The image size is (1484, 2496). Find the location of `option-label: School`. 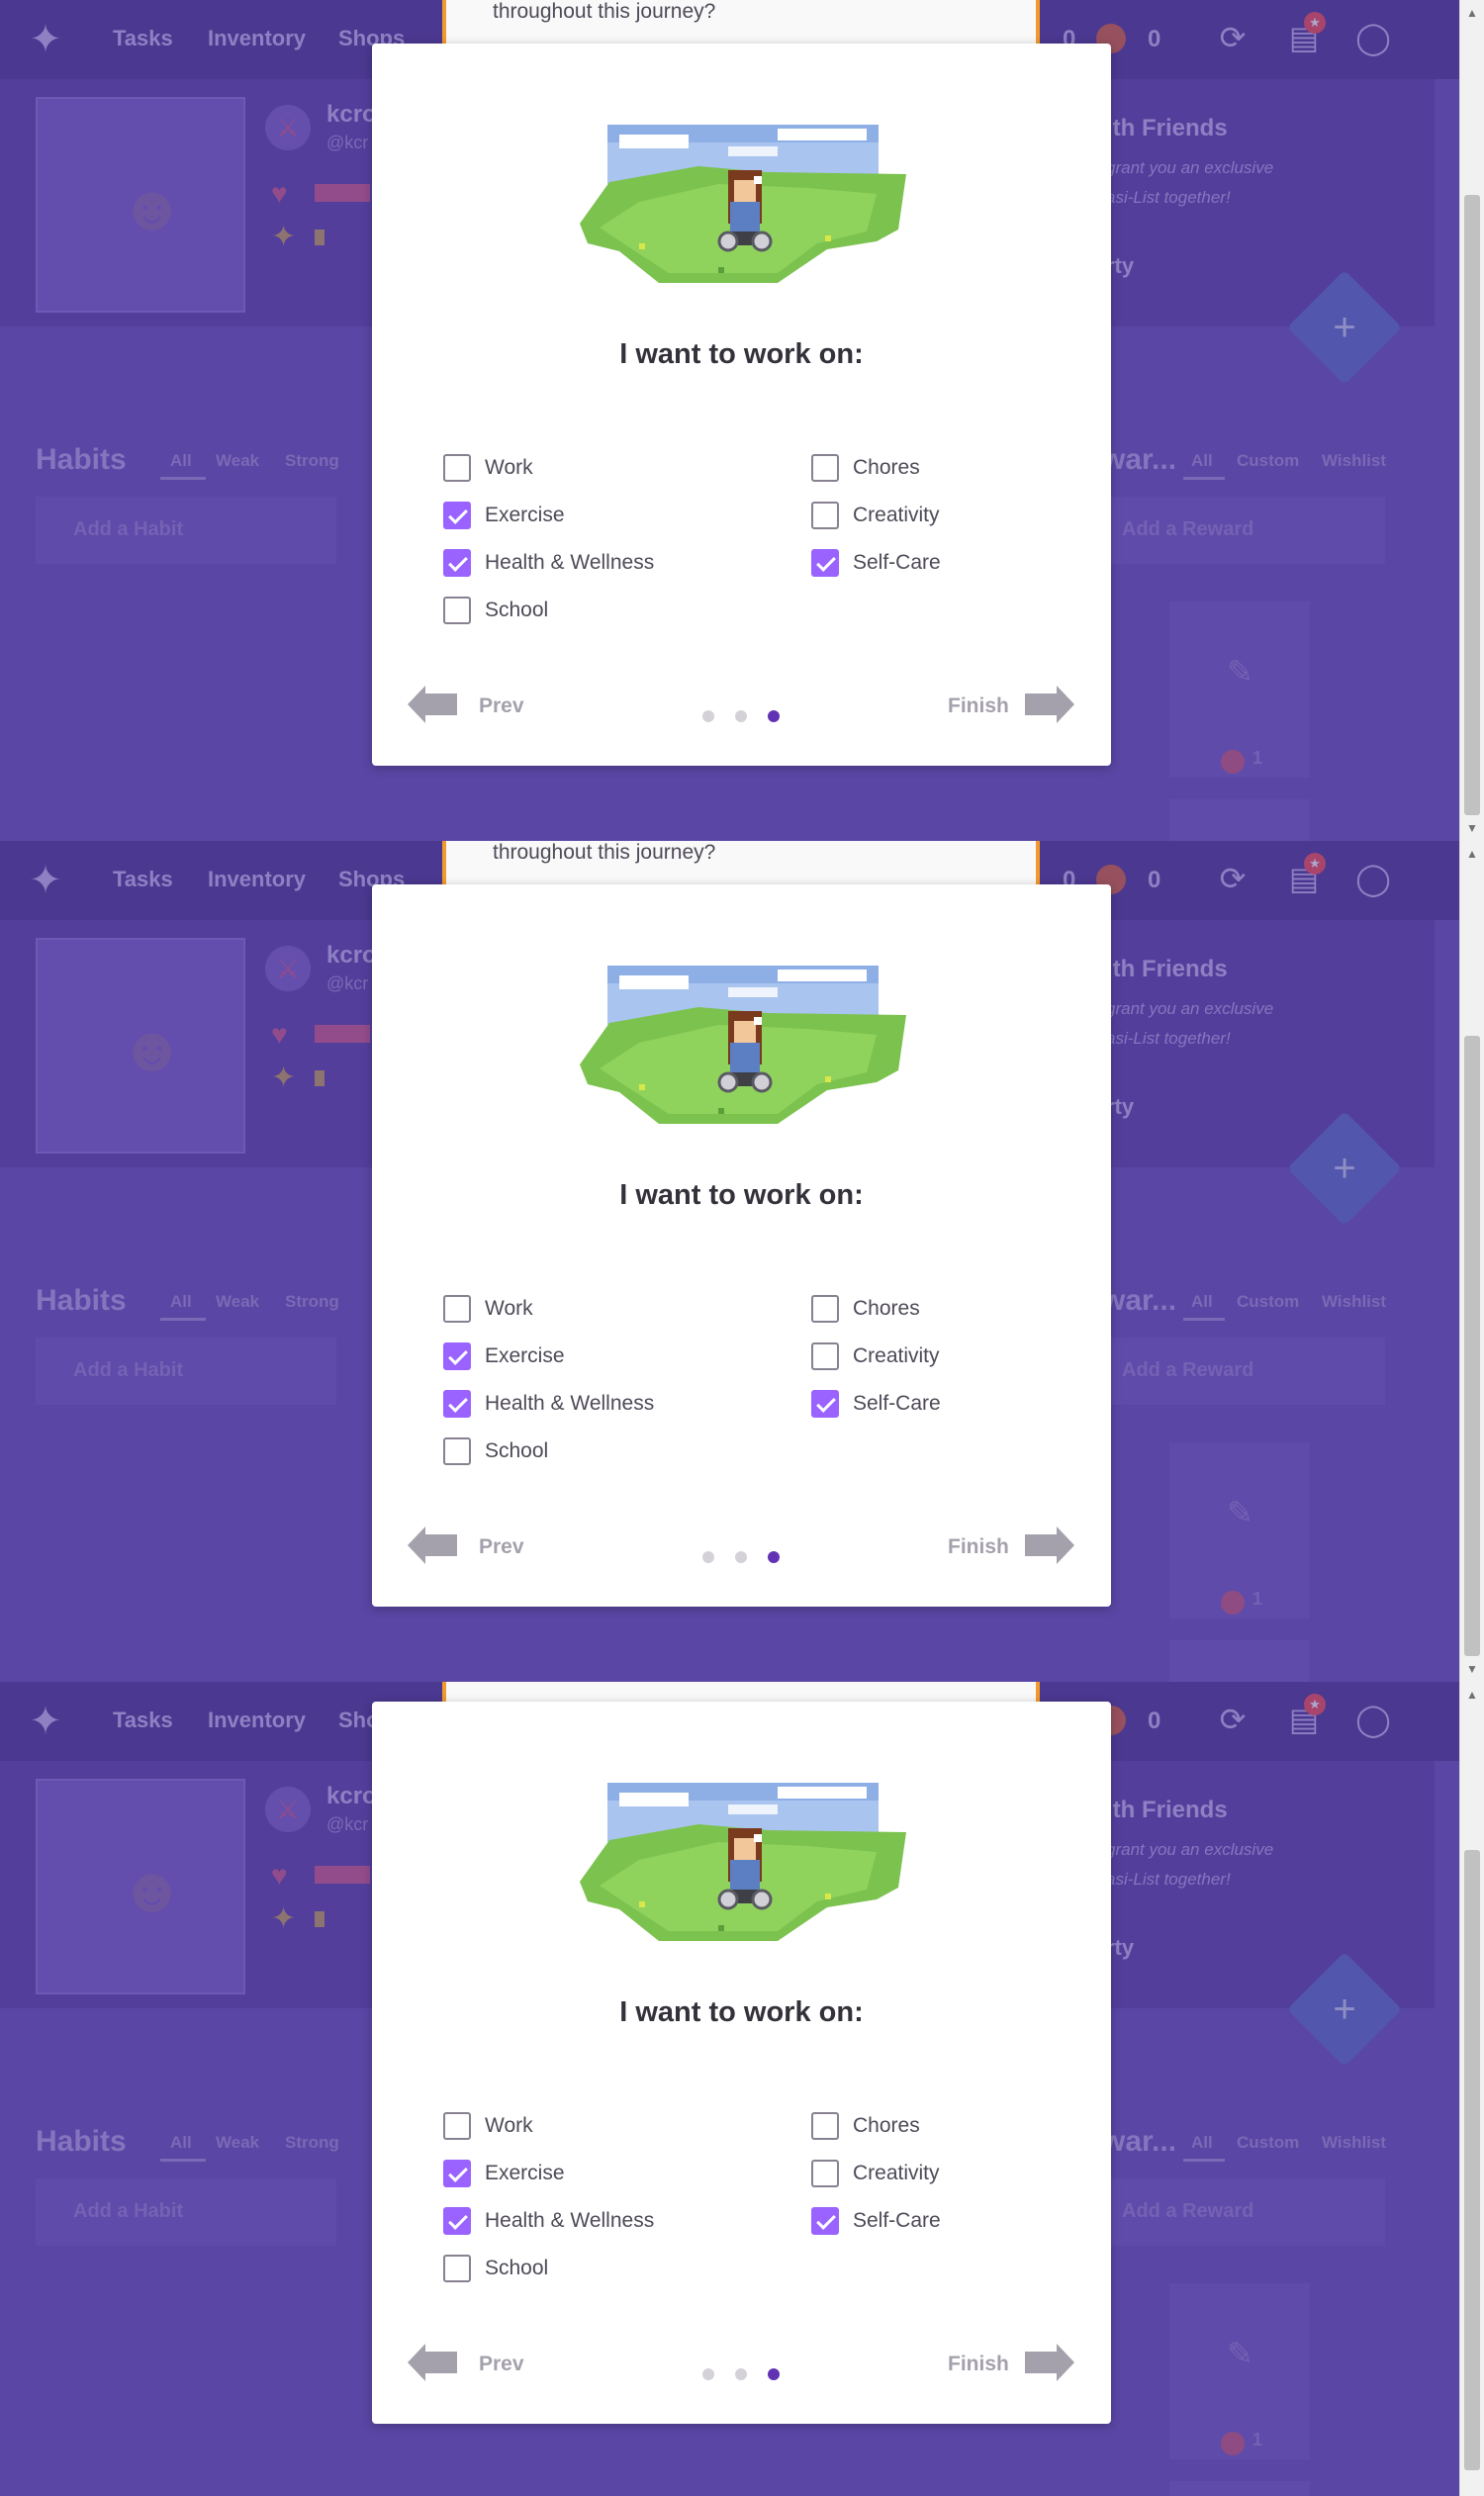

option-label: School is located at coordinates (517, 610).